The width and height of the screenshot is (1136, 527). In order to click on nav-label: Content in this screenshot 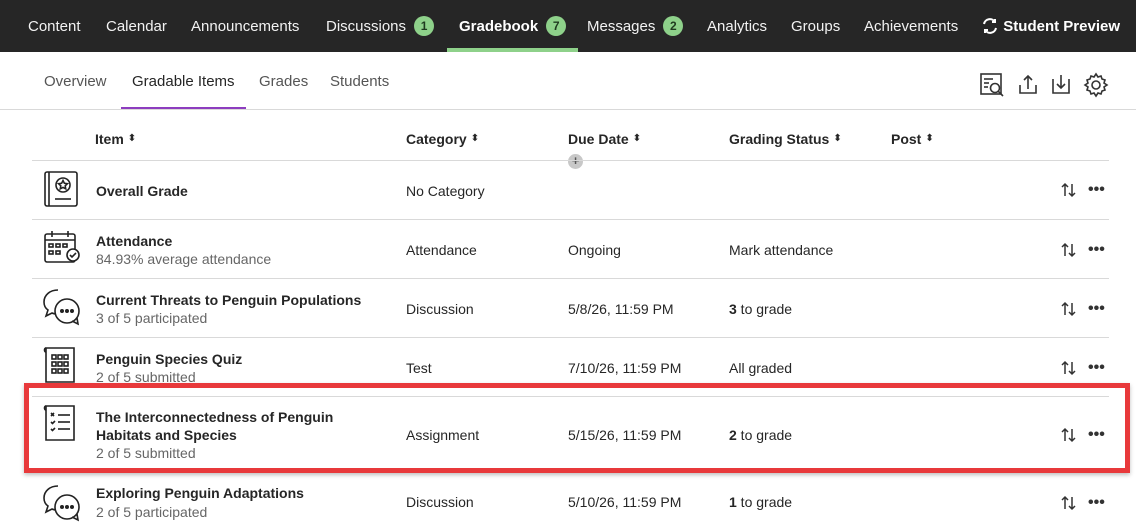, I will do `click(54, 26)`.